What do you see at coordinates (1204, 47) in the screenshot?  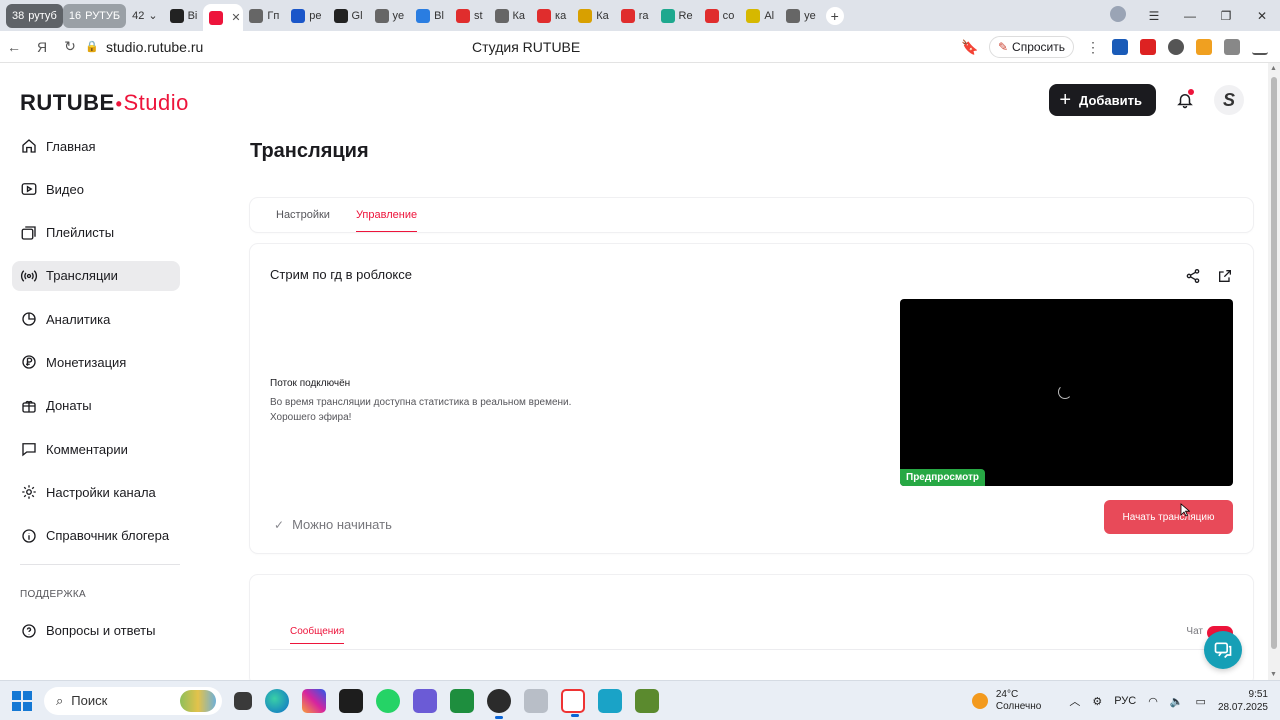 I see `extension-orange-icon` at bounding box center [1204, 47].